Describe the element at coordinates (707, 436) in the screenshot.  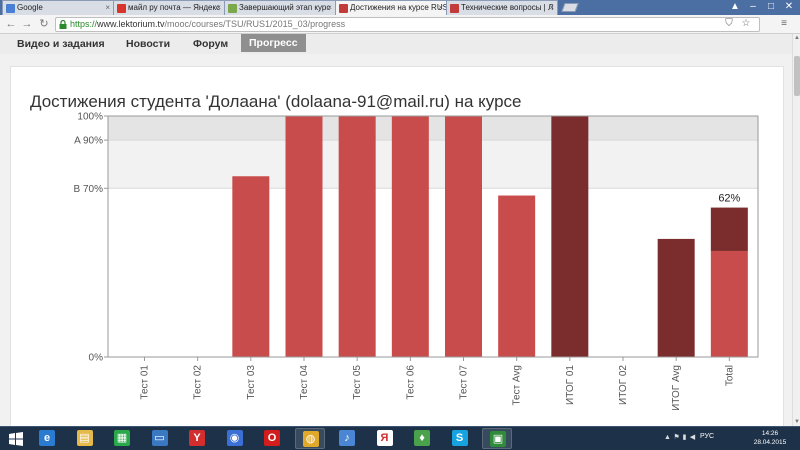
I see `language-indicator: РУС` at that location.